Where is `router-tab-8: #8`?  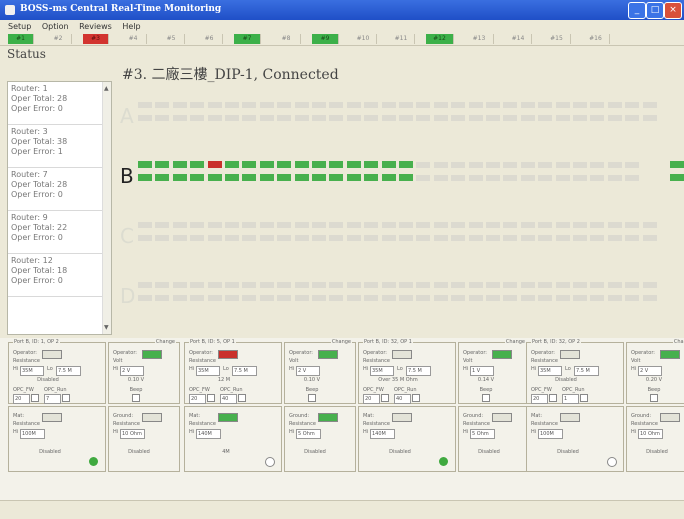 router-tab-8: #8 is located at coordinates (286, 39).